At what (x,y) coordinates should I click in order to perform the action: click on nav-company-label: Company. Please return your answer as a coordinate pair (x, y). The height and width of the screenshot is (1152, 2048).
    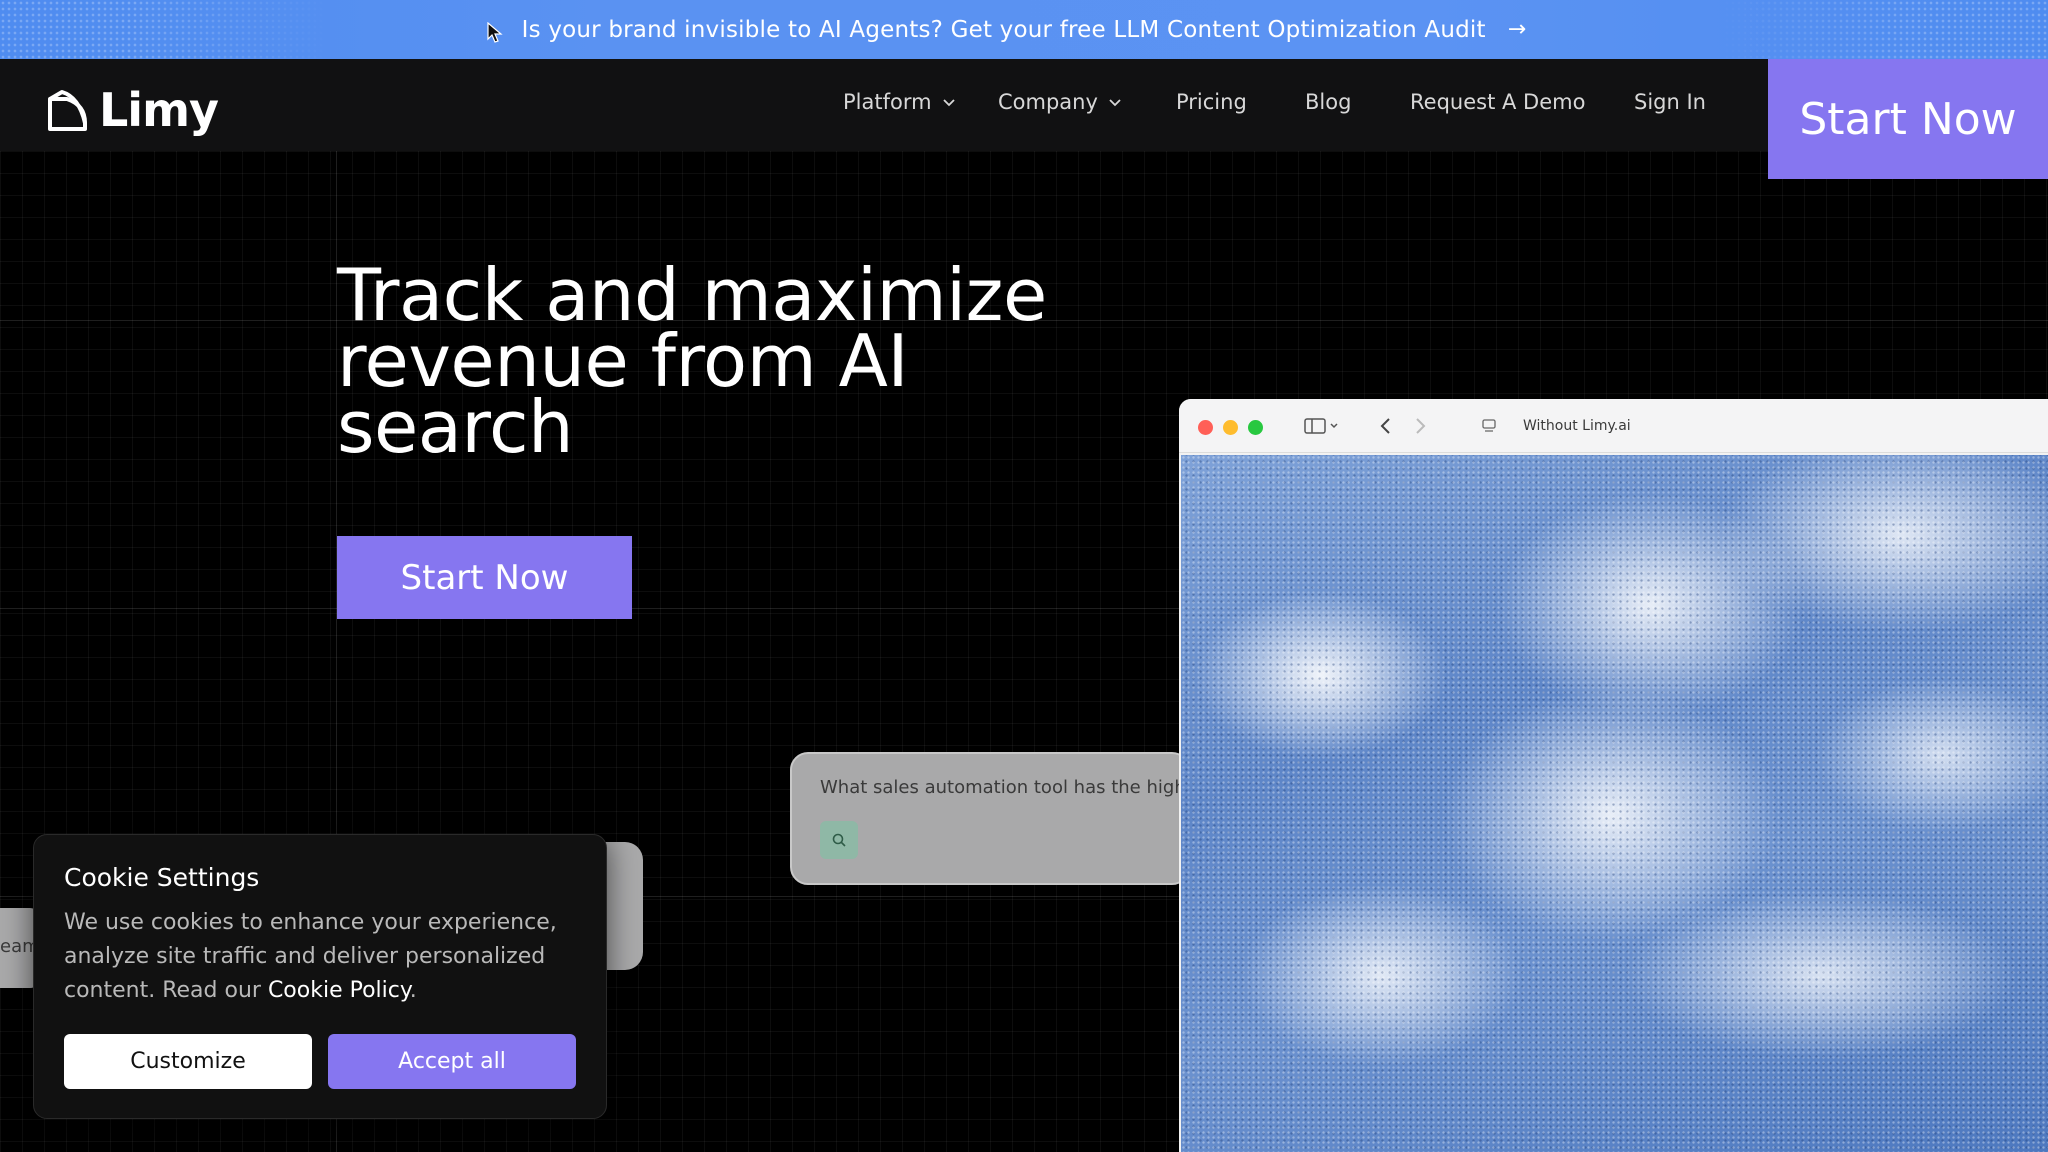
    Looking at the image, I should click on (1048, 102).